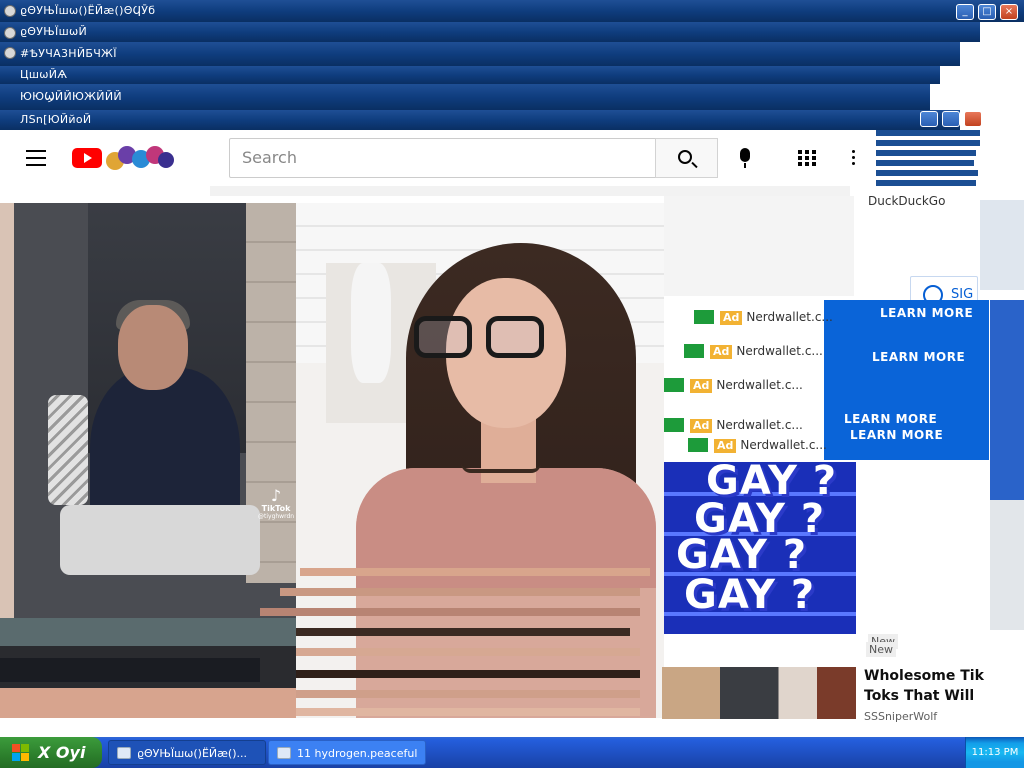 The image size is (1024, 768). I want to click on window-titlebar-ghost: ЛSn[ЮЙйоЙ, so click(480, 120).